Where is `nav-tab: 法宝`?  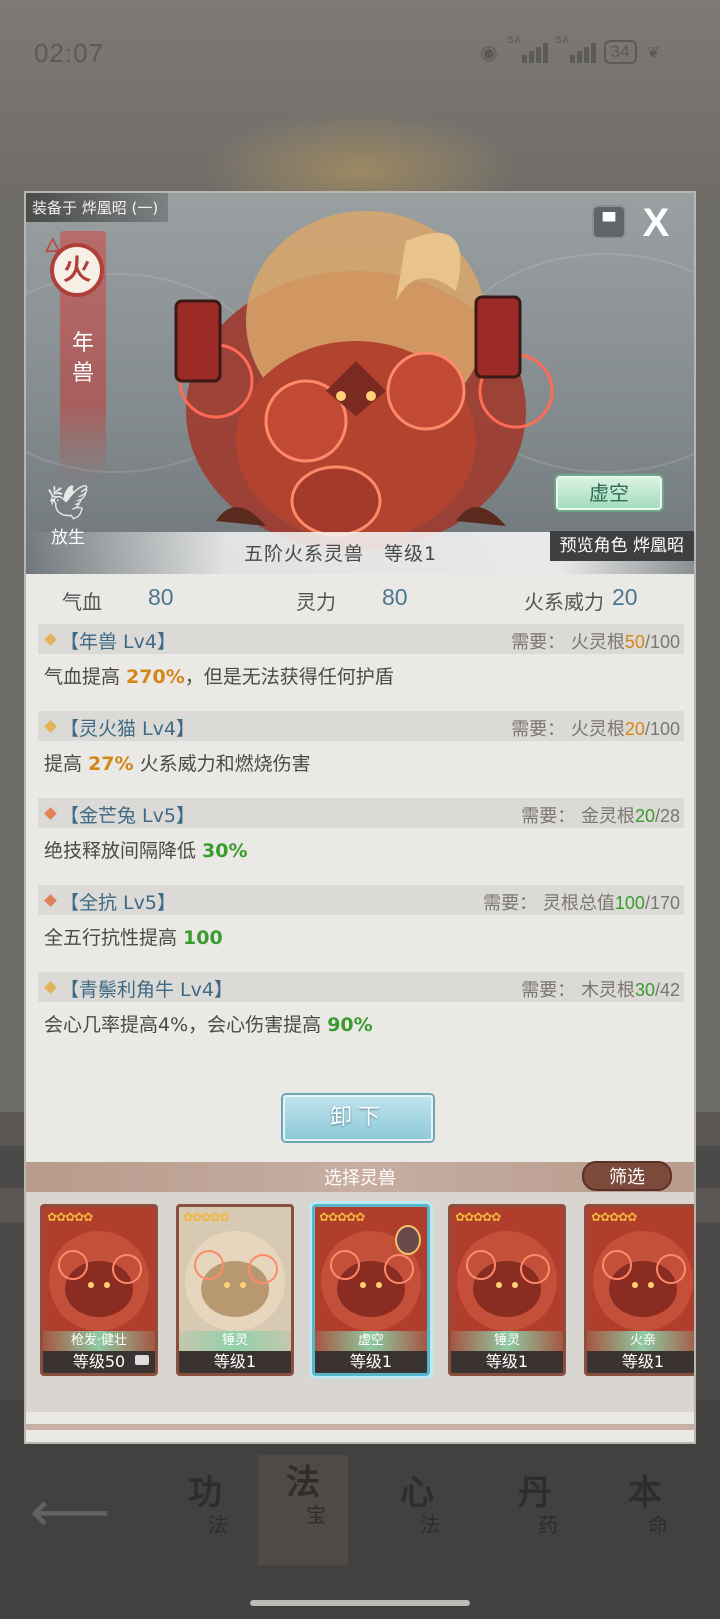 nav-tab: 法宝 is located at coordinates (303, 1510).